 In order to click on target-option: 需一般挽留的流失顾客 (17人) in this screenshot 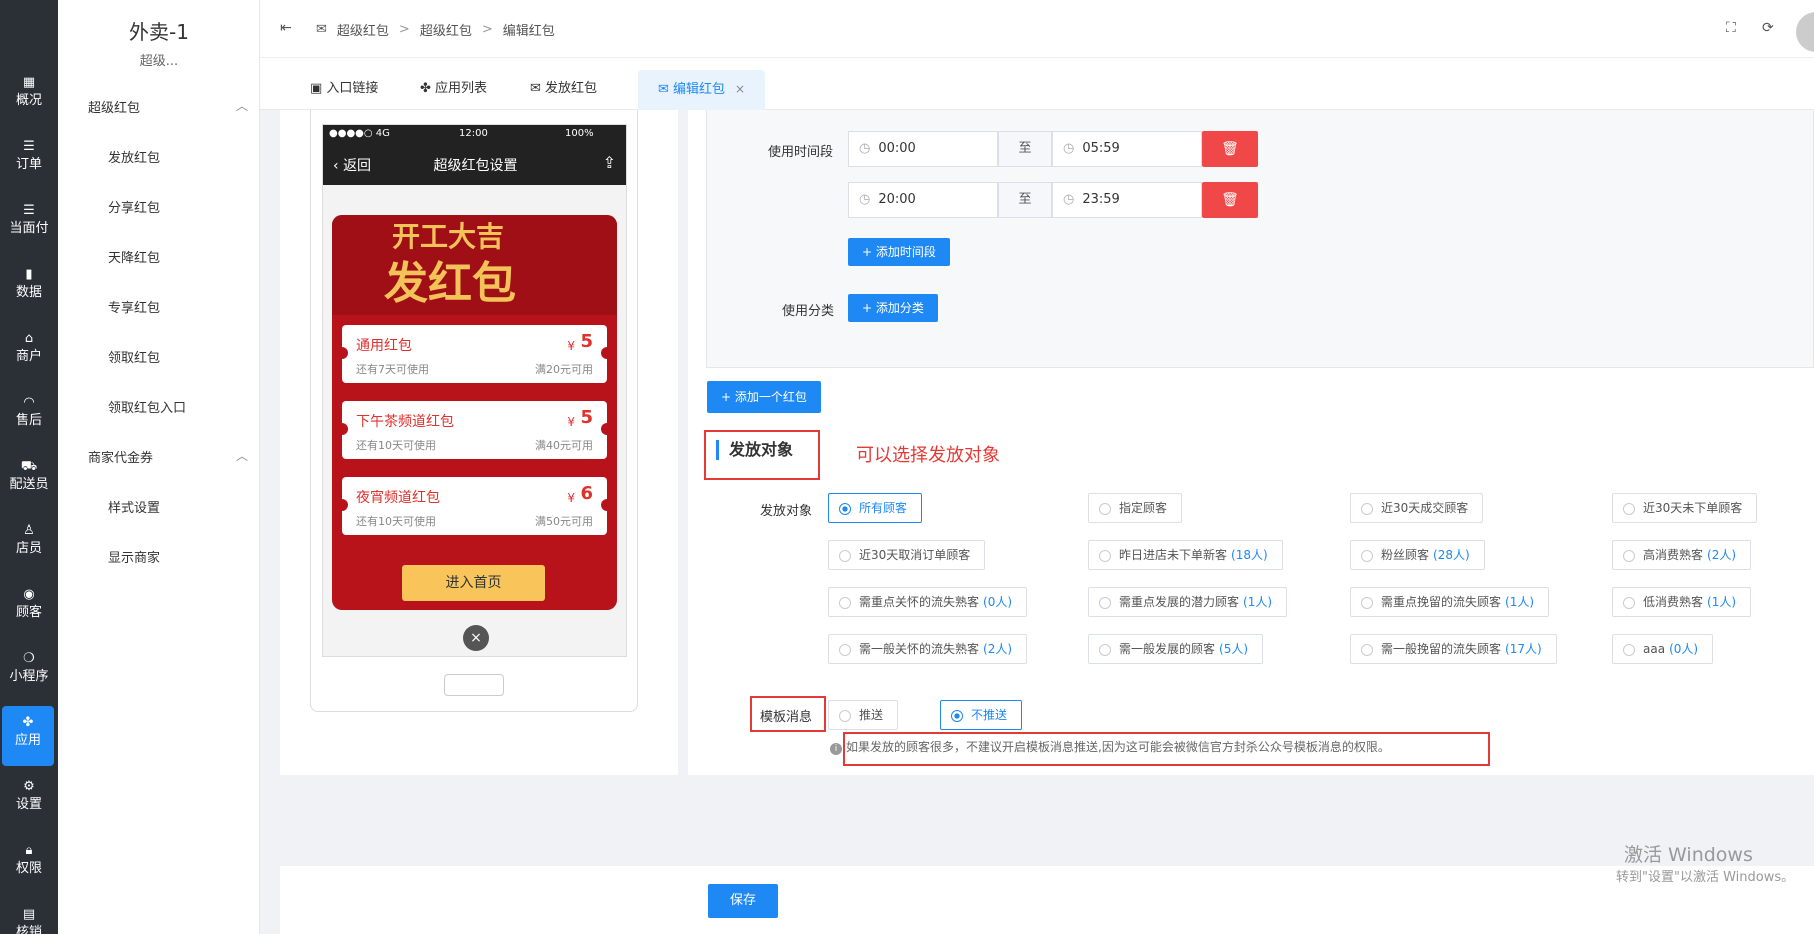, I will do `click(1453, 649)`.